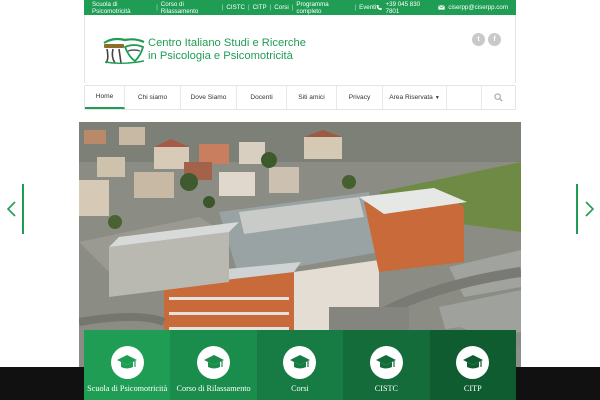  I want to click on nav-item-dove-siamo: Dove Siamo, so click(209, 97).